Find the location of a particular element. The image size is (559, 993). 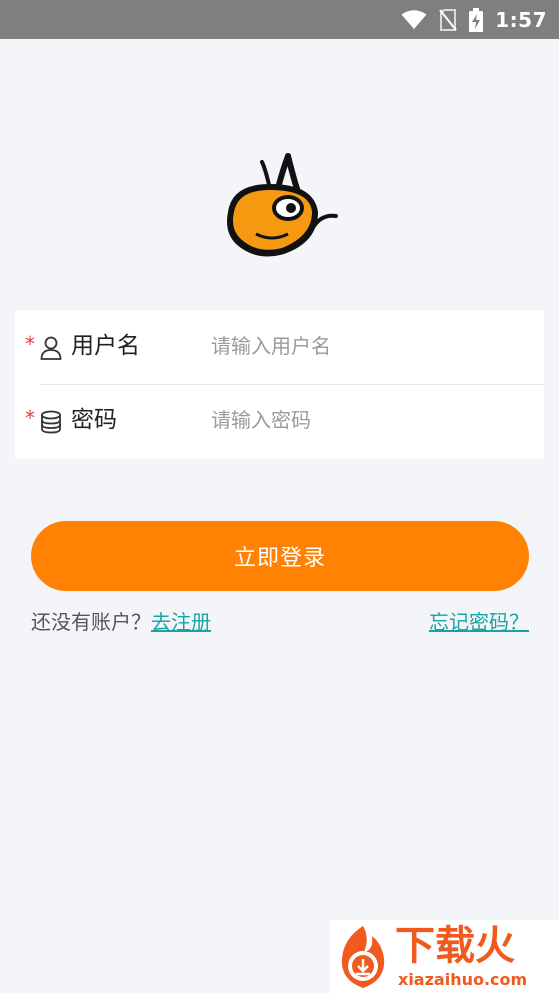

no-account-prompt: 还没有账户？去注册 is located at coordinates (121, 620).